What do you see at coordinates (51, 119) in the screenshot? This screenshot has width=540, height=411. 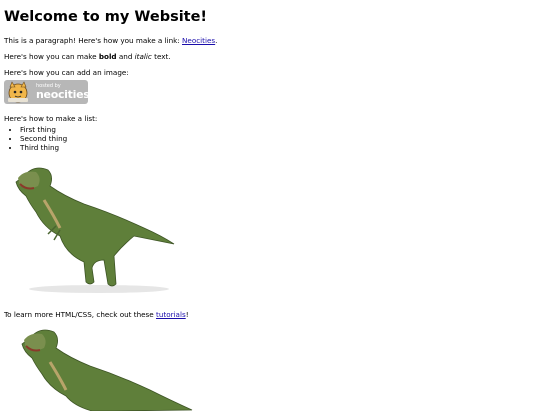 I see `paragraph-list: Here's how to make a list:` at bounding box center [51, 119].